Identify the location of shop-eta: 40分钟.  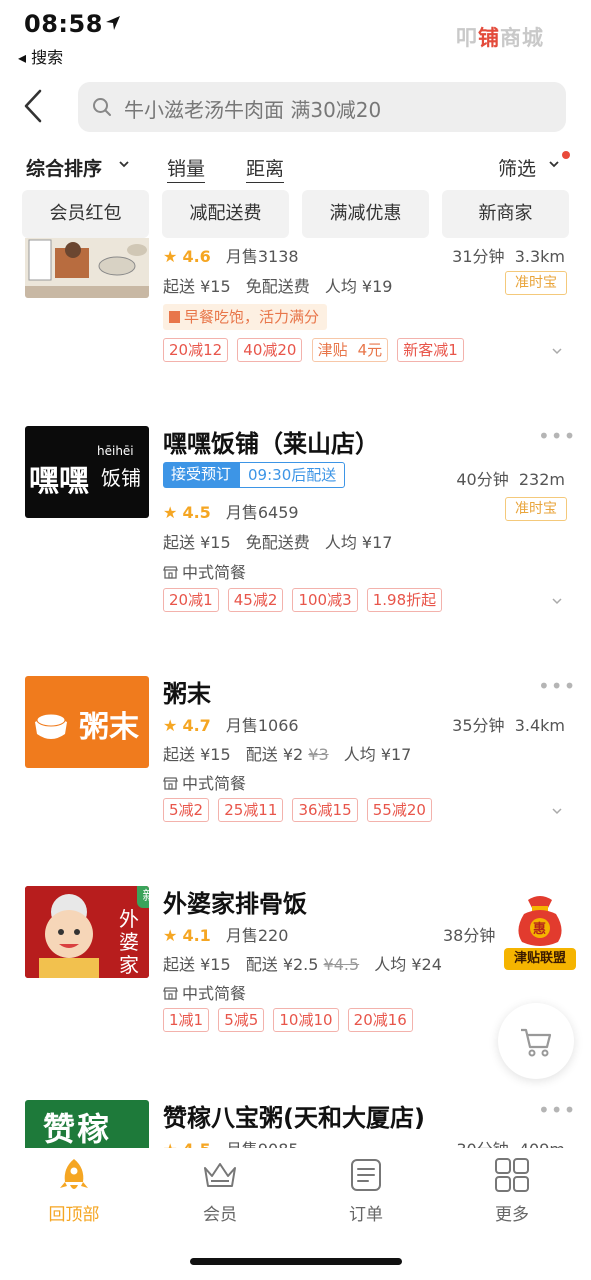
(482, 479).